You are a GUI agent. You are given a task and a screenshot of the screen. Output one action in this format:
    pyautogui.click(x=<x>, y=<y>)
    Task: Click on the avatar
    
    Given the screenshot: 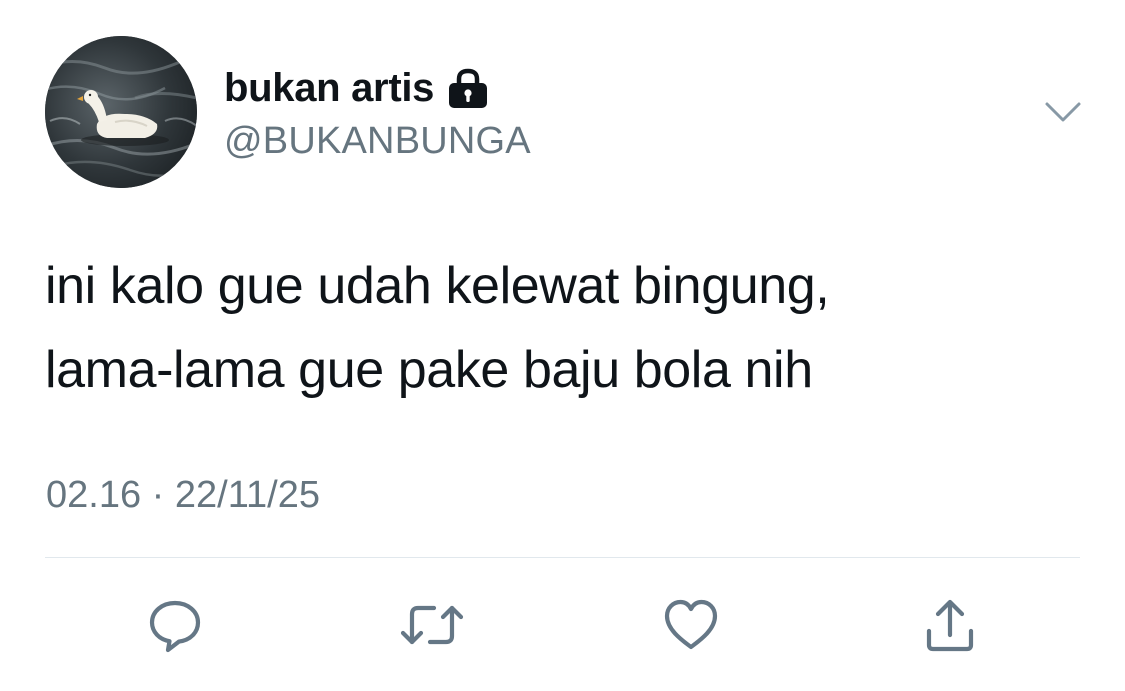 What is the action you would take?
    pyautogui.click(x=121, y=112)
    